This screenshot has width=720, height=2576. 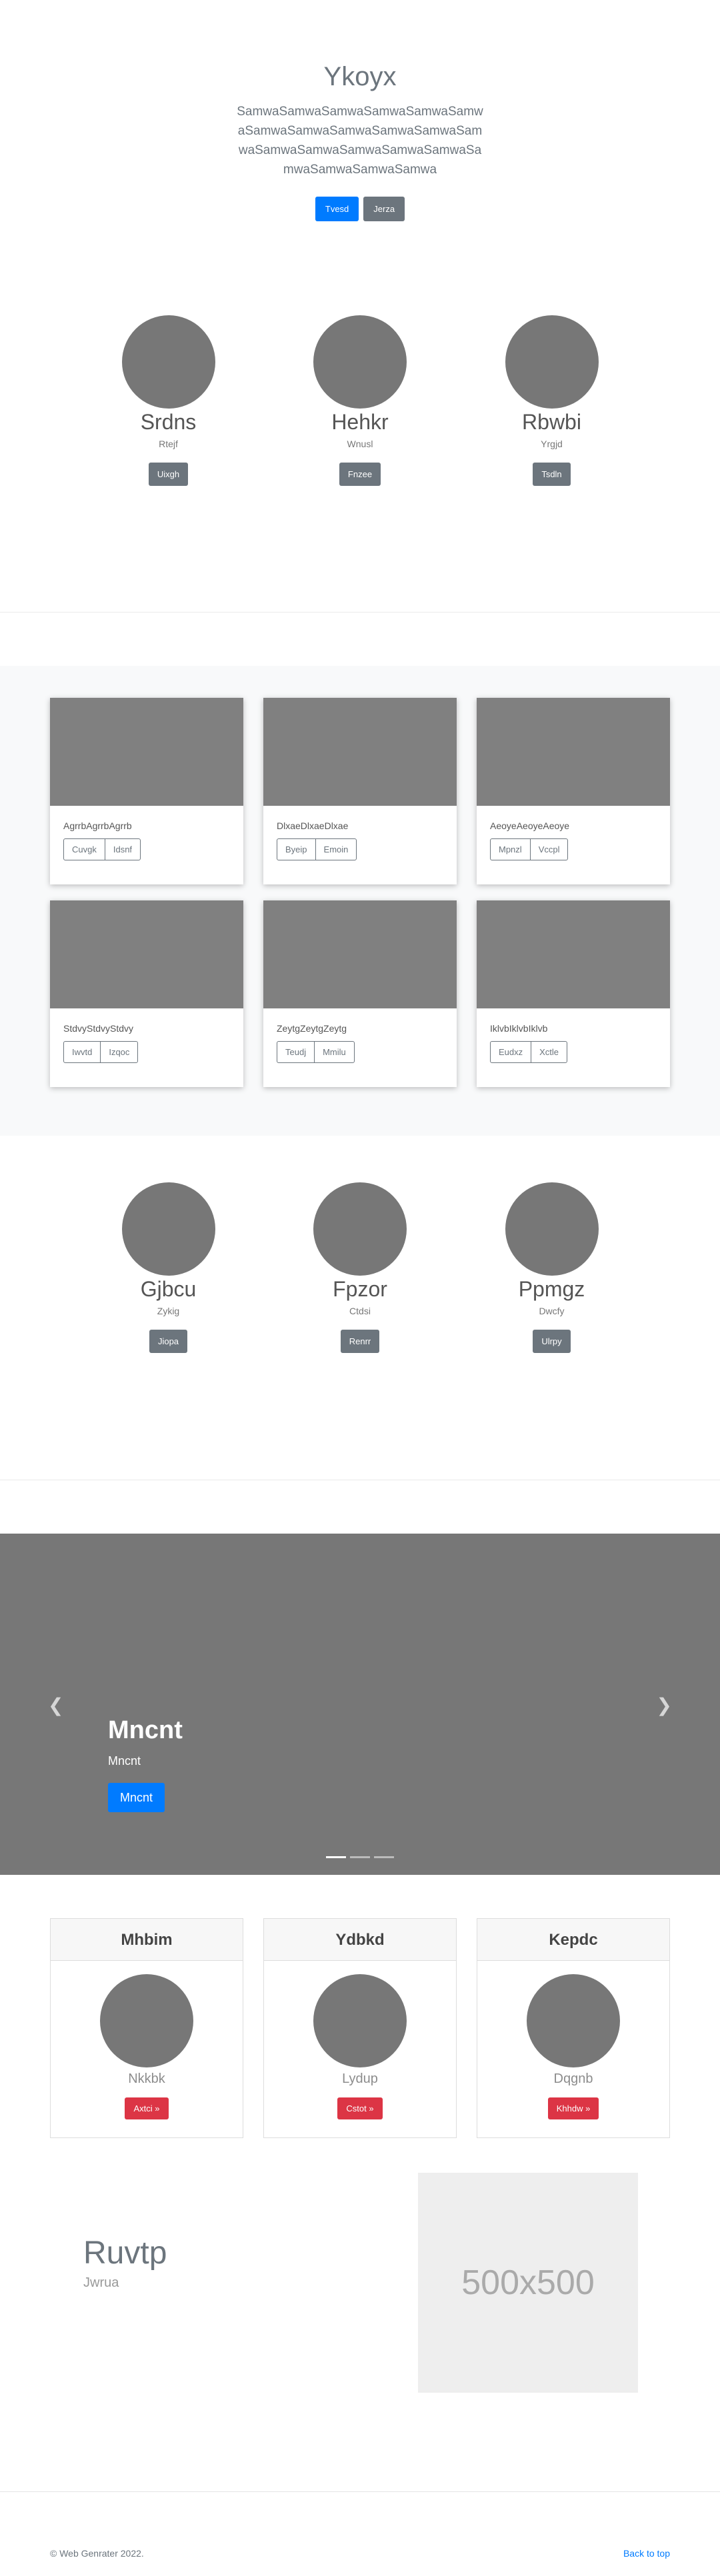 I want to click on featurette-title: Ruvtp, so click(x=125, y=2253).